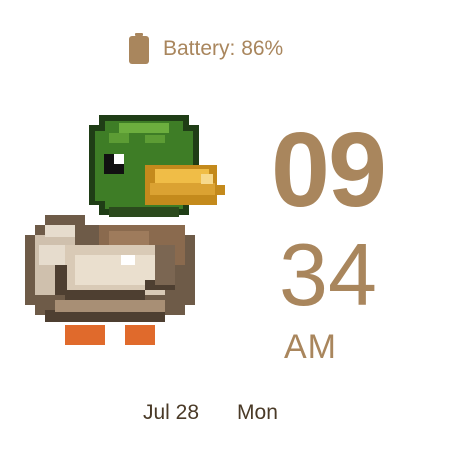 The width and height of the screenshot is (450, 450). What do you see at coordinates (329, 170) in the screenshot?
I see `clock-hour: 09` at bounding box center [329, 170].